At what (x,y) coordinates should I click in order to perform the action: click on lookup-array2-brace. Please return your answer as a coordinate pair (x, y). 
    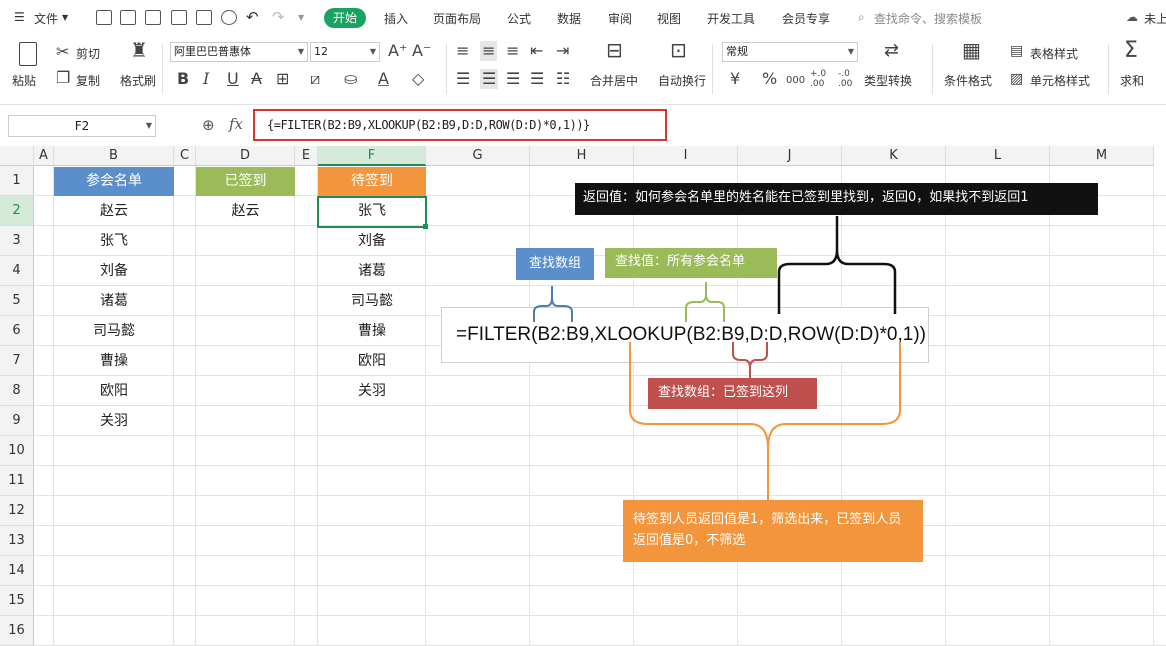
    Looking at the image, I should click on (750, 360).